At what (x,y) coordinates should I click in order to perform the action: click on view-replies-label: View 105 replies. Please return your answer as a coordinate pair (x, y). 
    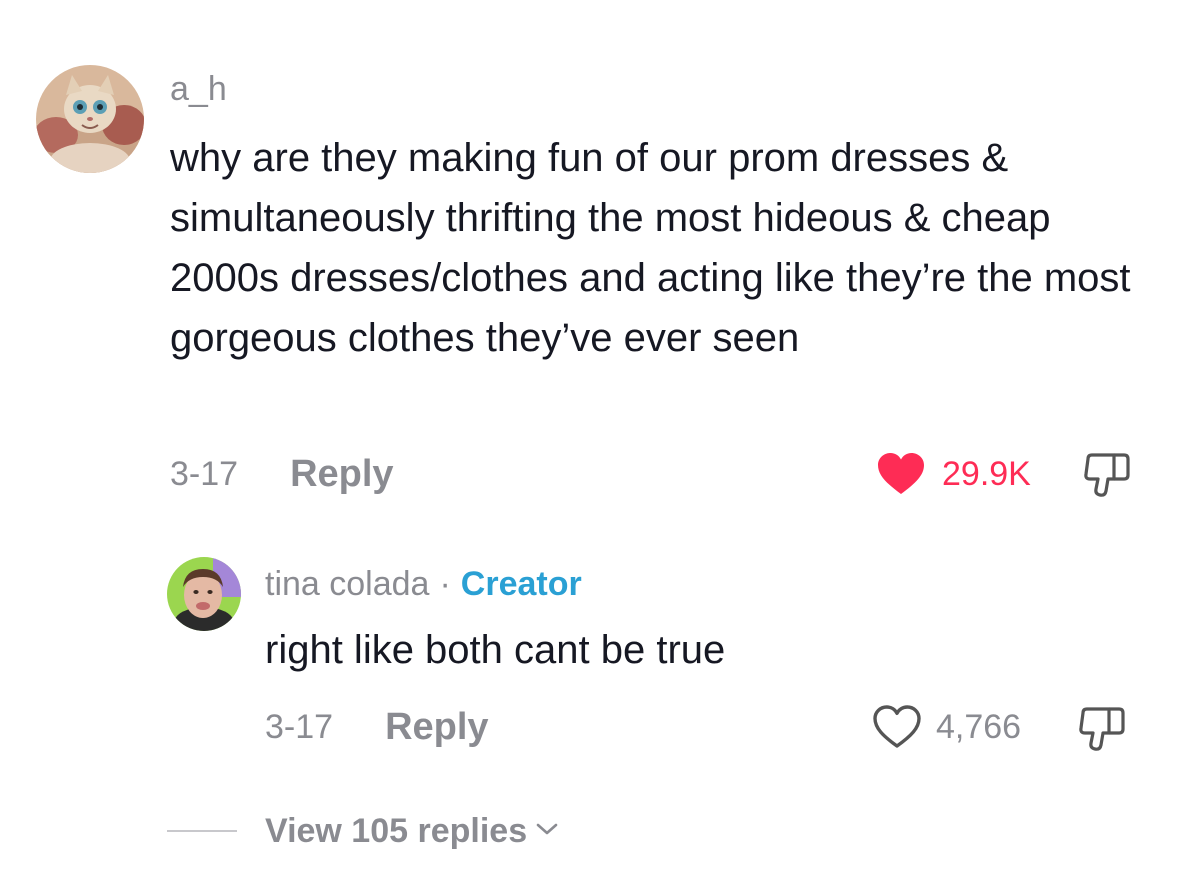
    Looking at the image, I should click on (396, 830).